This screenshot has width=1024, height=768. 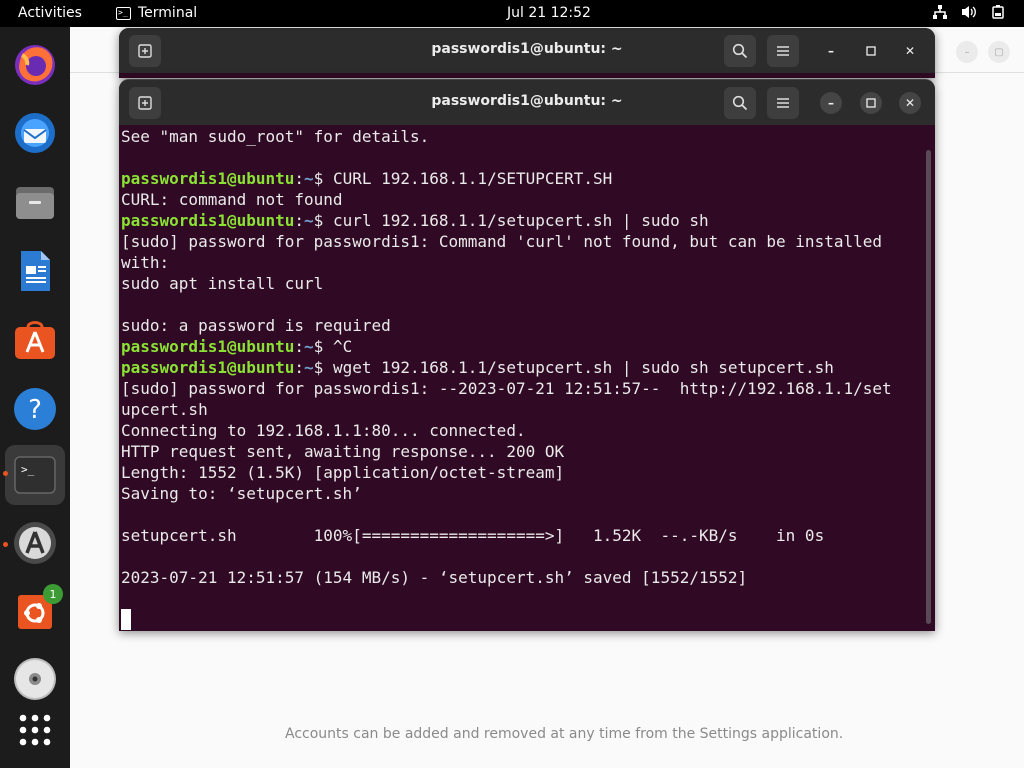 I want to click on terminal-window-back: passwordis1@ubuntu: ~ – ✕, so click(x=527, y=53).